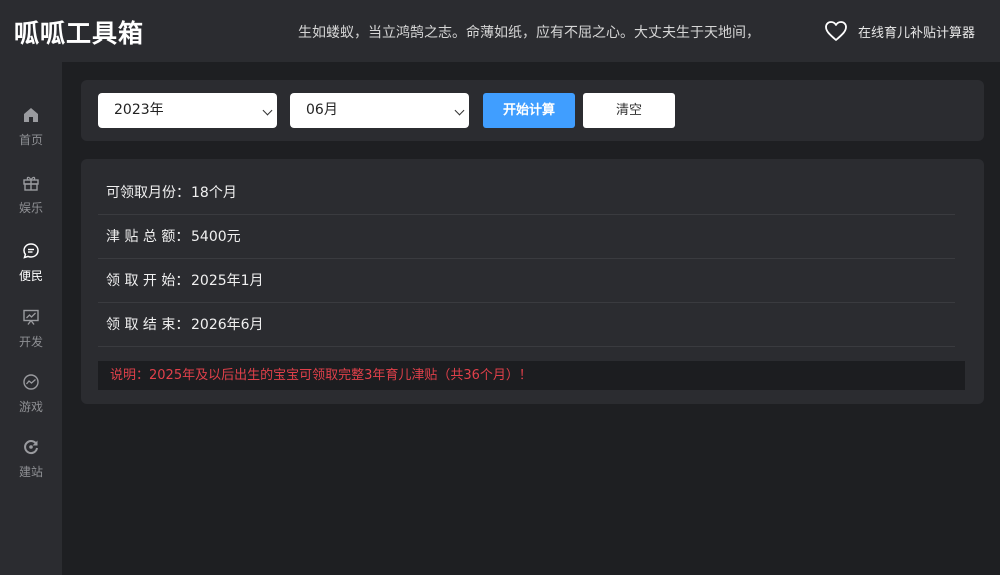  I want to click on sidebar-item-label: 便民, so click(30, 276).